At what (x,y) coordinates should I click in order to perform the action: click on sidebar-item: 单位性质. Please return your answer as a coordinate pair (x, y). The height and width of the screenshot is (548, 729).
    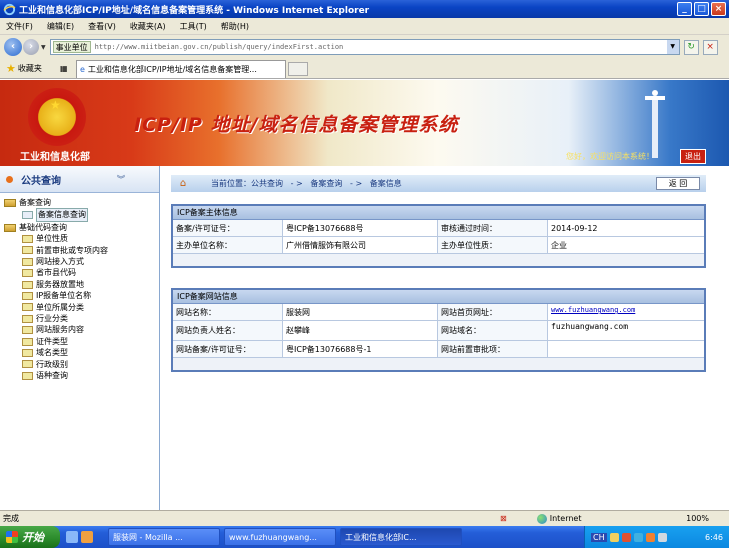
    Looking at the image, I should click on (81, 238).